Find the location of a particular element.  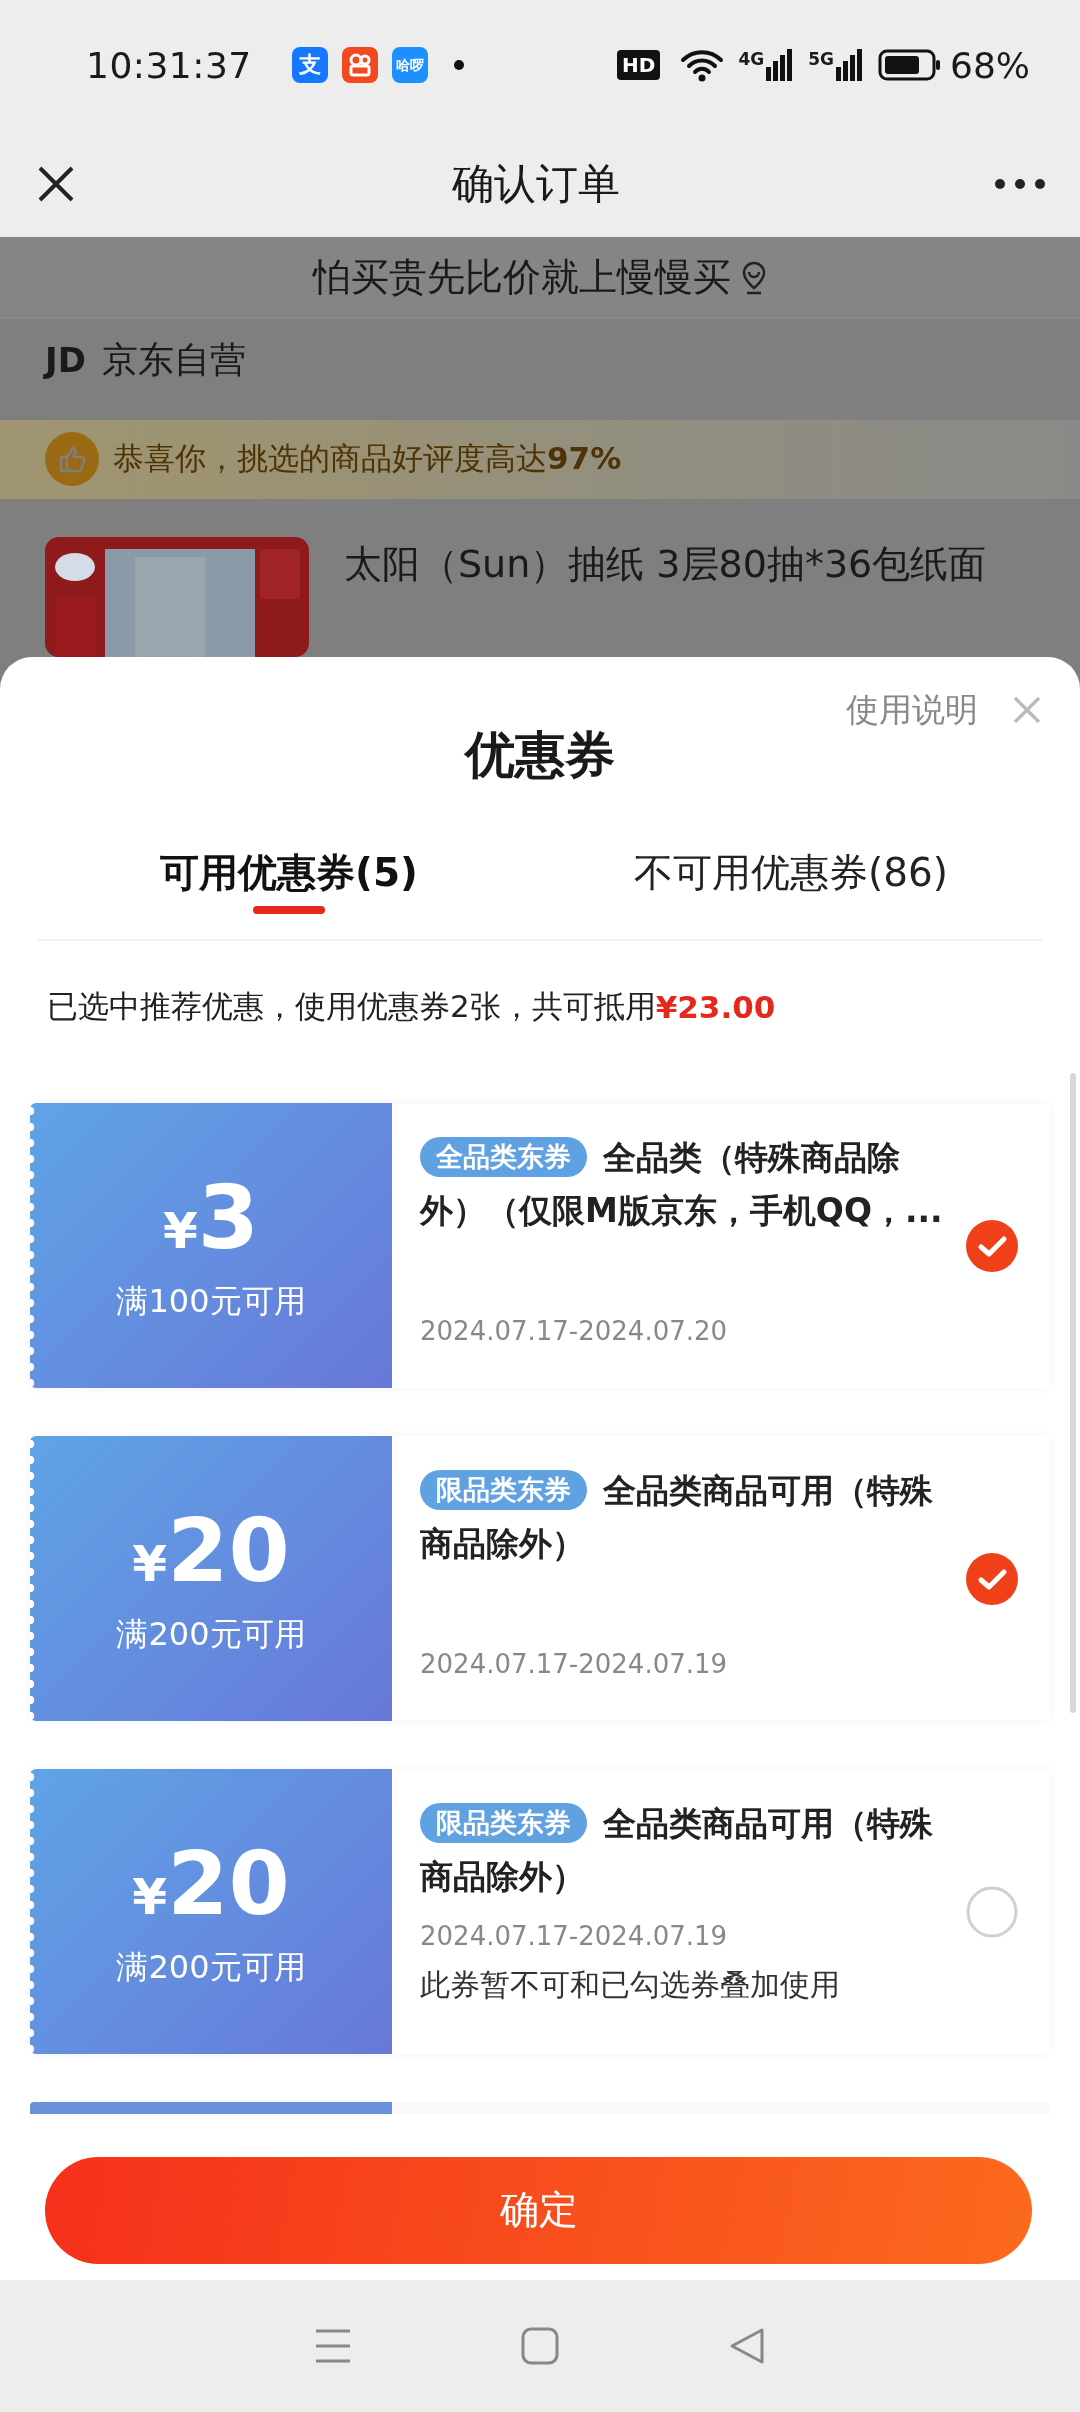

sheet-title: 优惠券 is located at coordinates (540, 755).